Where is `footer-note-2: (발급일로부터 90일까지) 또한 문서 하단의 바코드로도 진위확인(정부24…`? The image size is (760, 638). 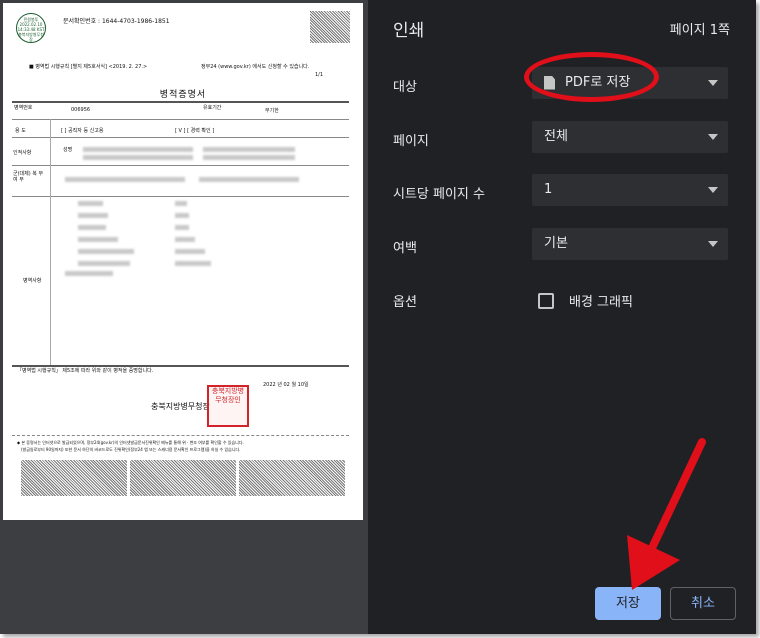
footer-note-2: (발급일로부터 90일까지) 또한 문서 하단의 바코드로도 진위확인(정부24… is located at coordinates (131, 449).